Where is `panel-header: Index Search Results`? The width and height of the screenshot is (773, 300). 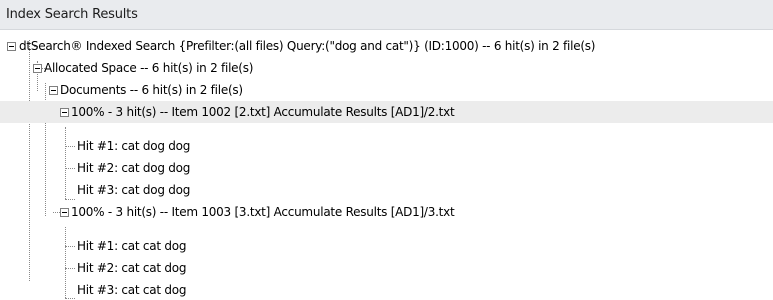
panel-header: Index Search Results is located at coordinates (386, 15).